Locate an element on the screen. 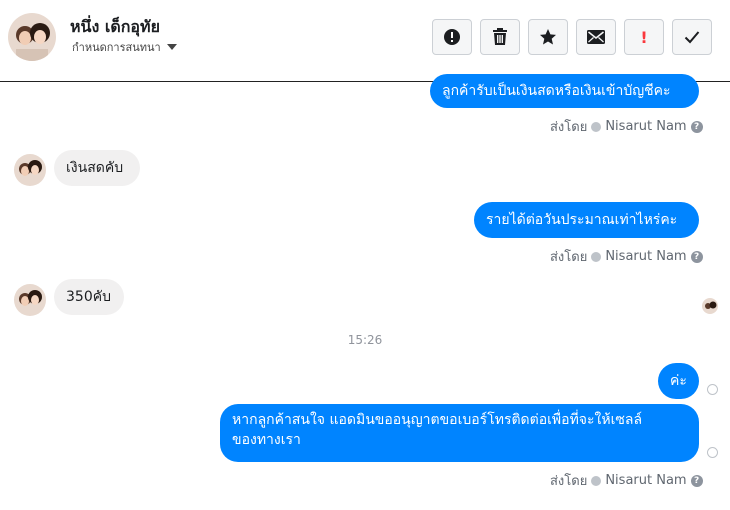 The image size is (730, 510). message-incoming: 350คับ is located at coordinates (89, 297).